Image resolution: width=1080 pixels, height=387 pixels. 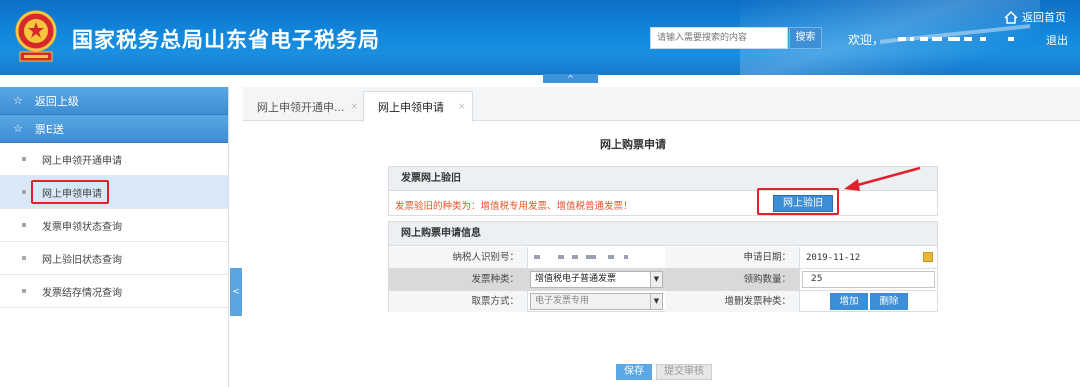 I want to click on apply-date-field: 2019-11-12, so click(x=868, y=257).